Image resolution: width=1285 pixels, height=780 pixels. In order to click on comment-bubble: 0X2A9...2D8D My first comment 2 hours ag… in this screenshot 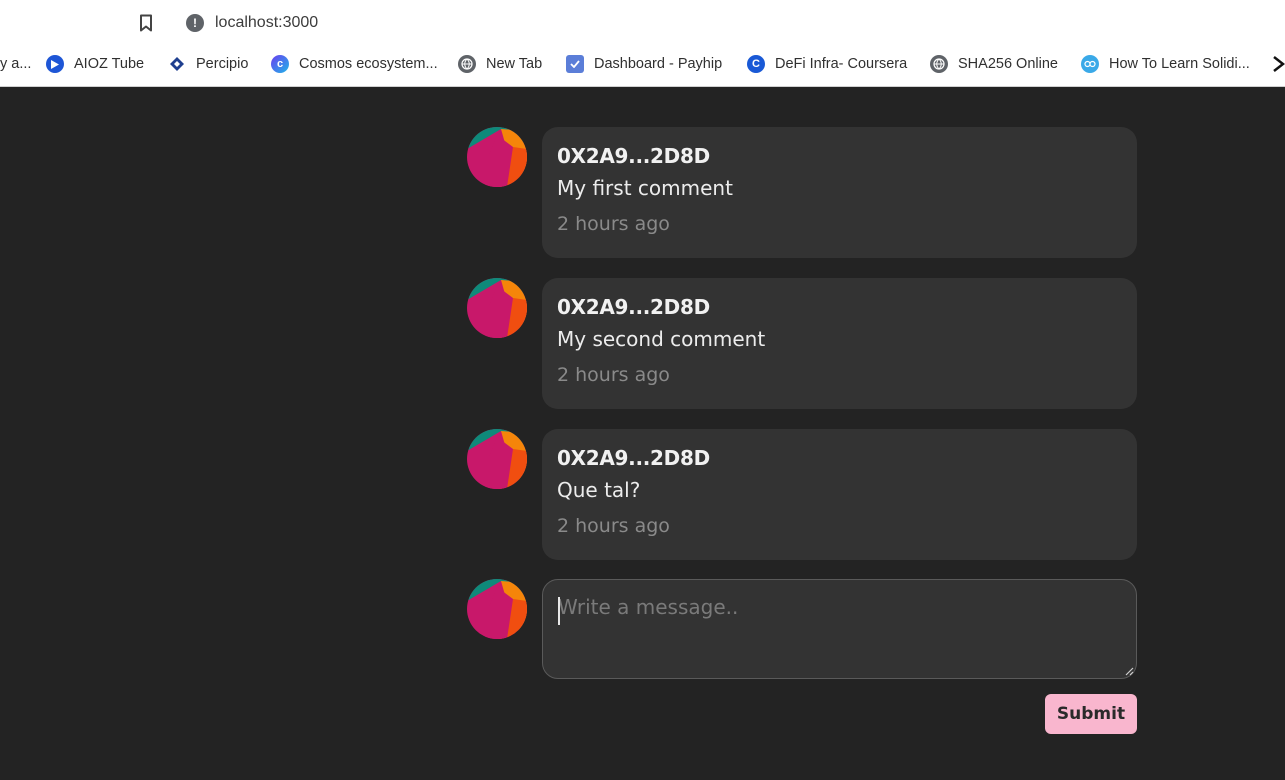, I will do `click(839, 192)`.